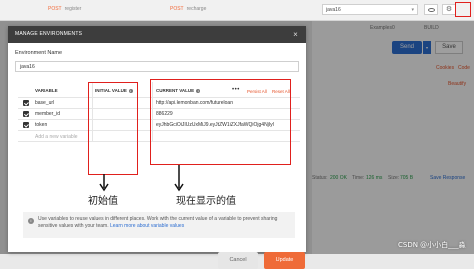  What do you see at coordinates (295, 34) in the screenshot?
I see `close-icon: ×` at bounding box center [295, 34].